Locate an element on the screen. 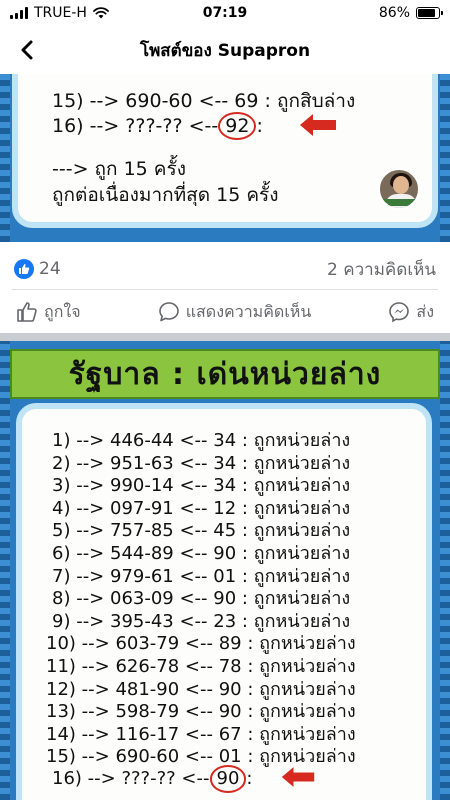  like-label: ถูกใจ is located at coordinates (62, 311).